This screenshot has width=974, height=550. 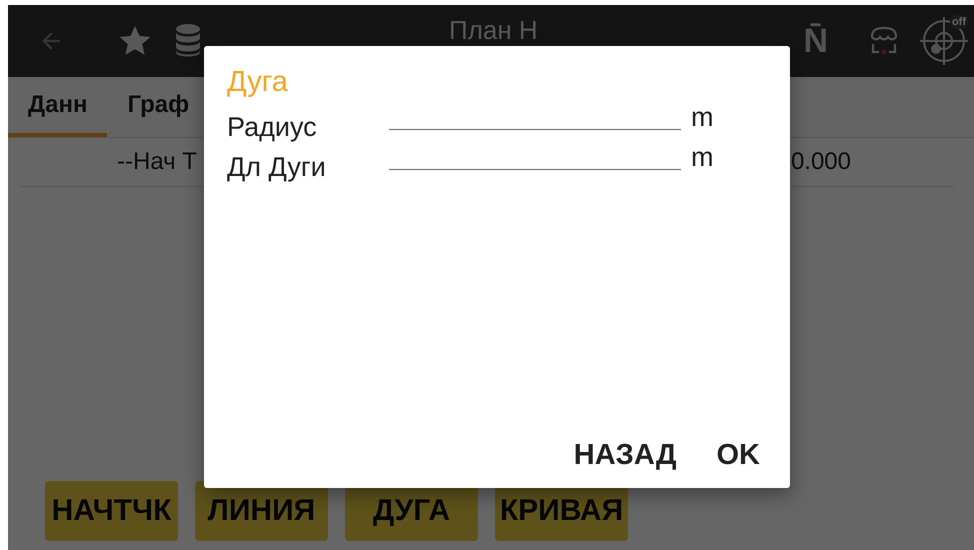 I want to click on dialog-title: Дуга, so click(x=258, y=82).